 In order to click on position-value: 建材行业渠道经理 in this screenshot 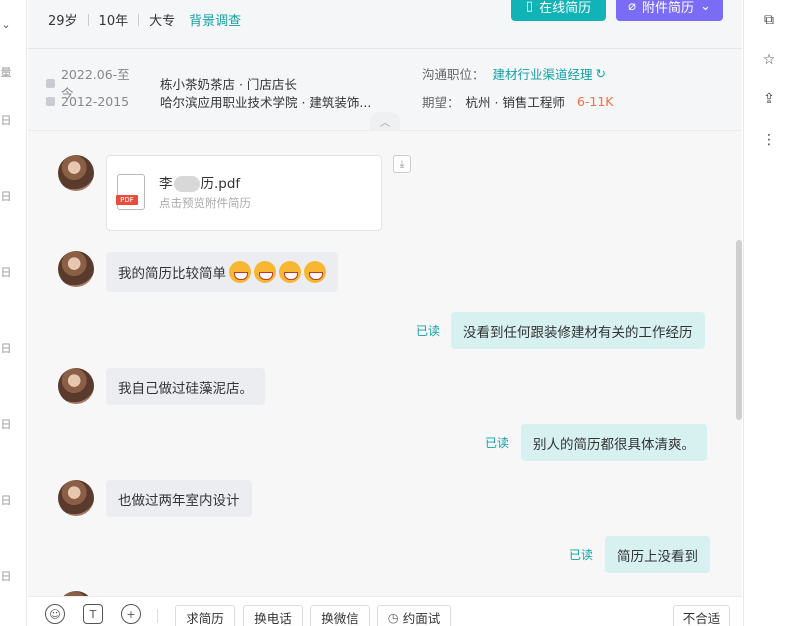, I will do `click(543, 73)`.